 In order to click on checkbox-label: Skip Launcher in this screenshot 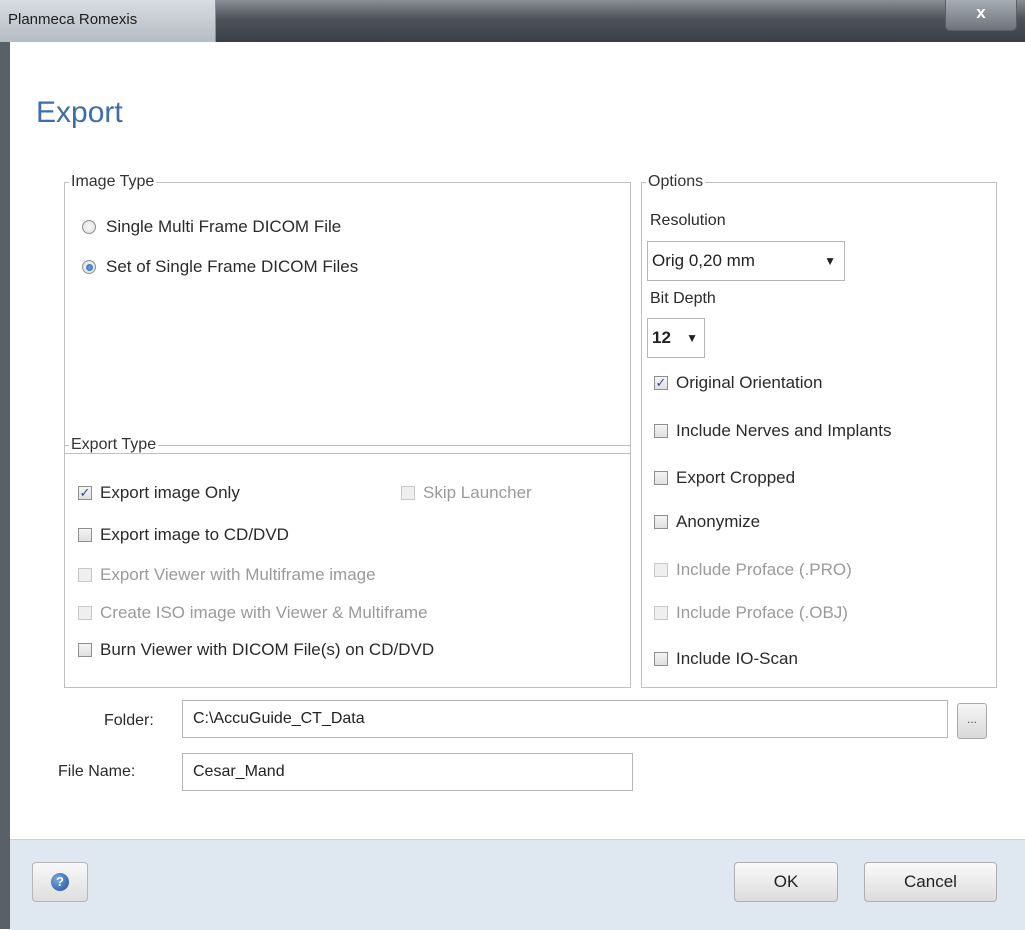, I will do `click(477, 492)`.